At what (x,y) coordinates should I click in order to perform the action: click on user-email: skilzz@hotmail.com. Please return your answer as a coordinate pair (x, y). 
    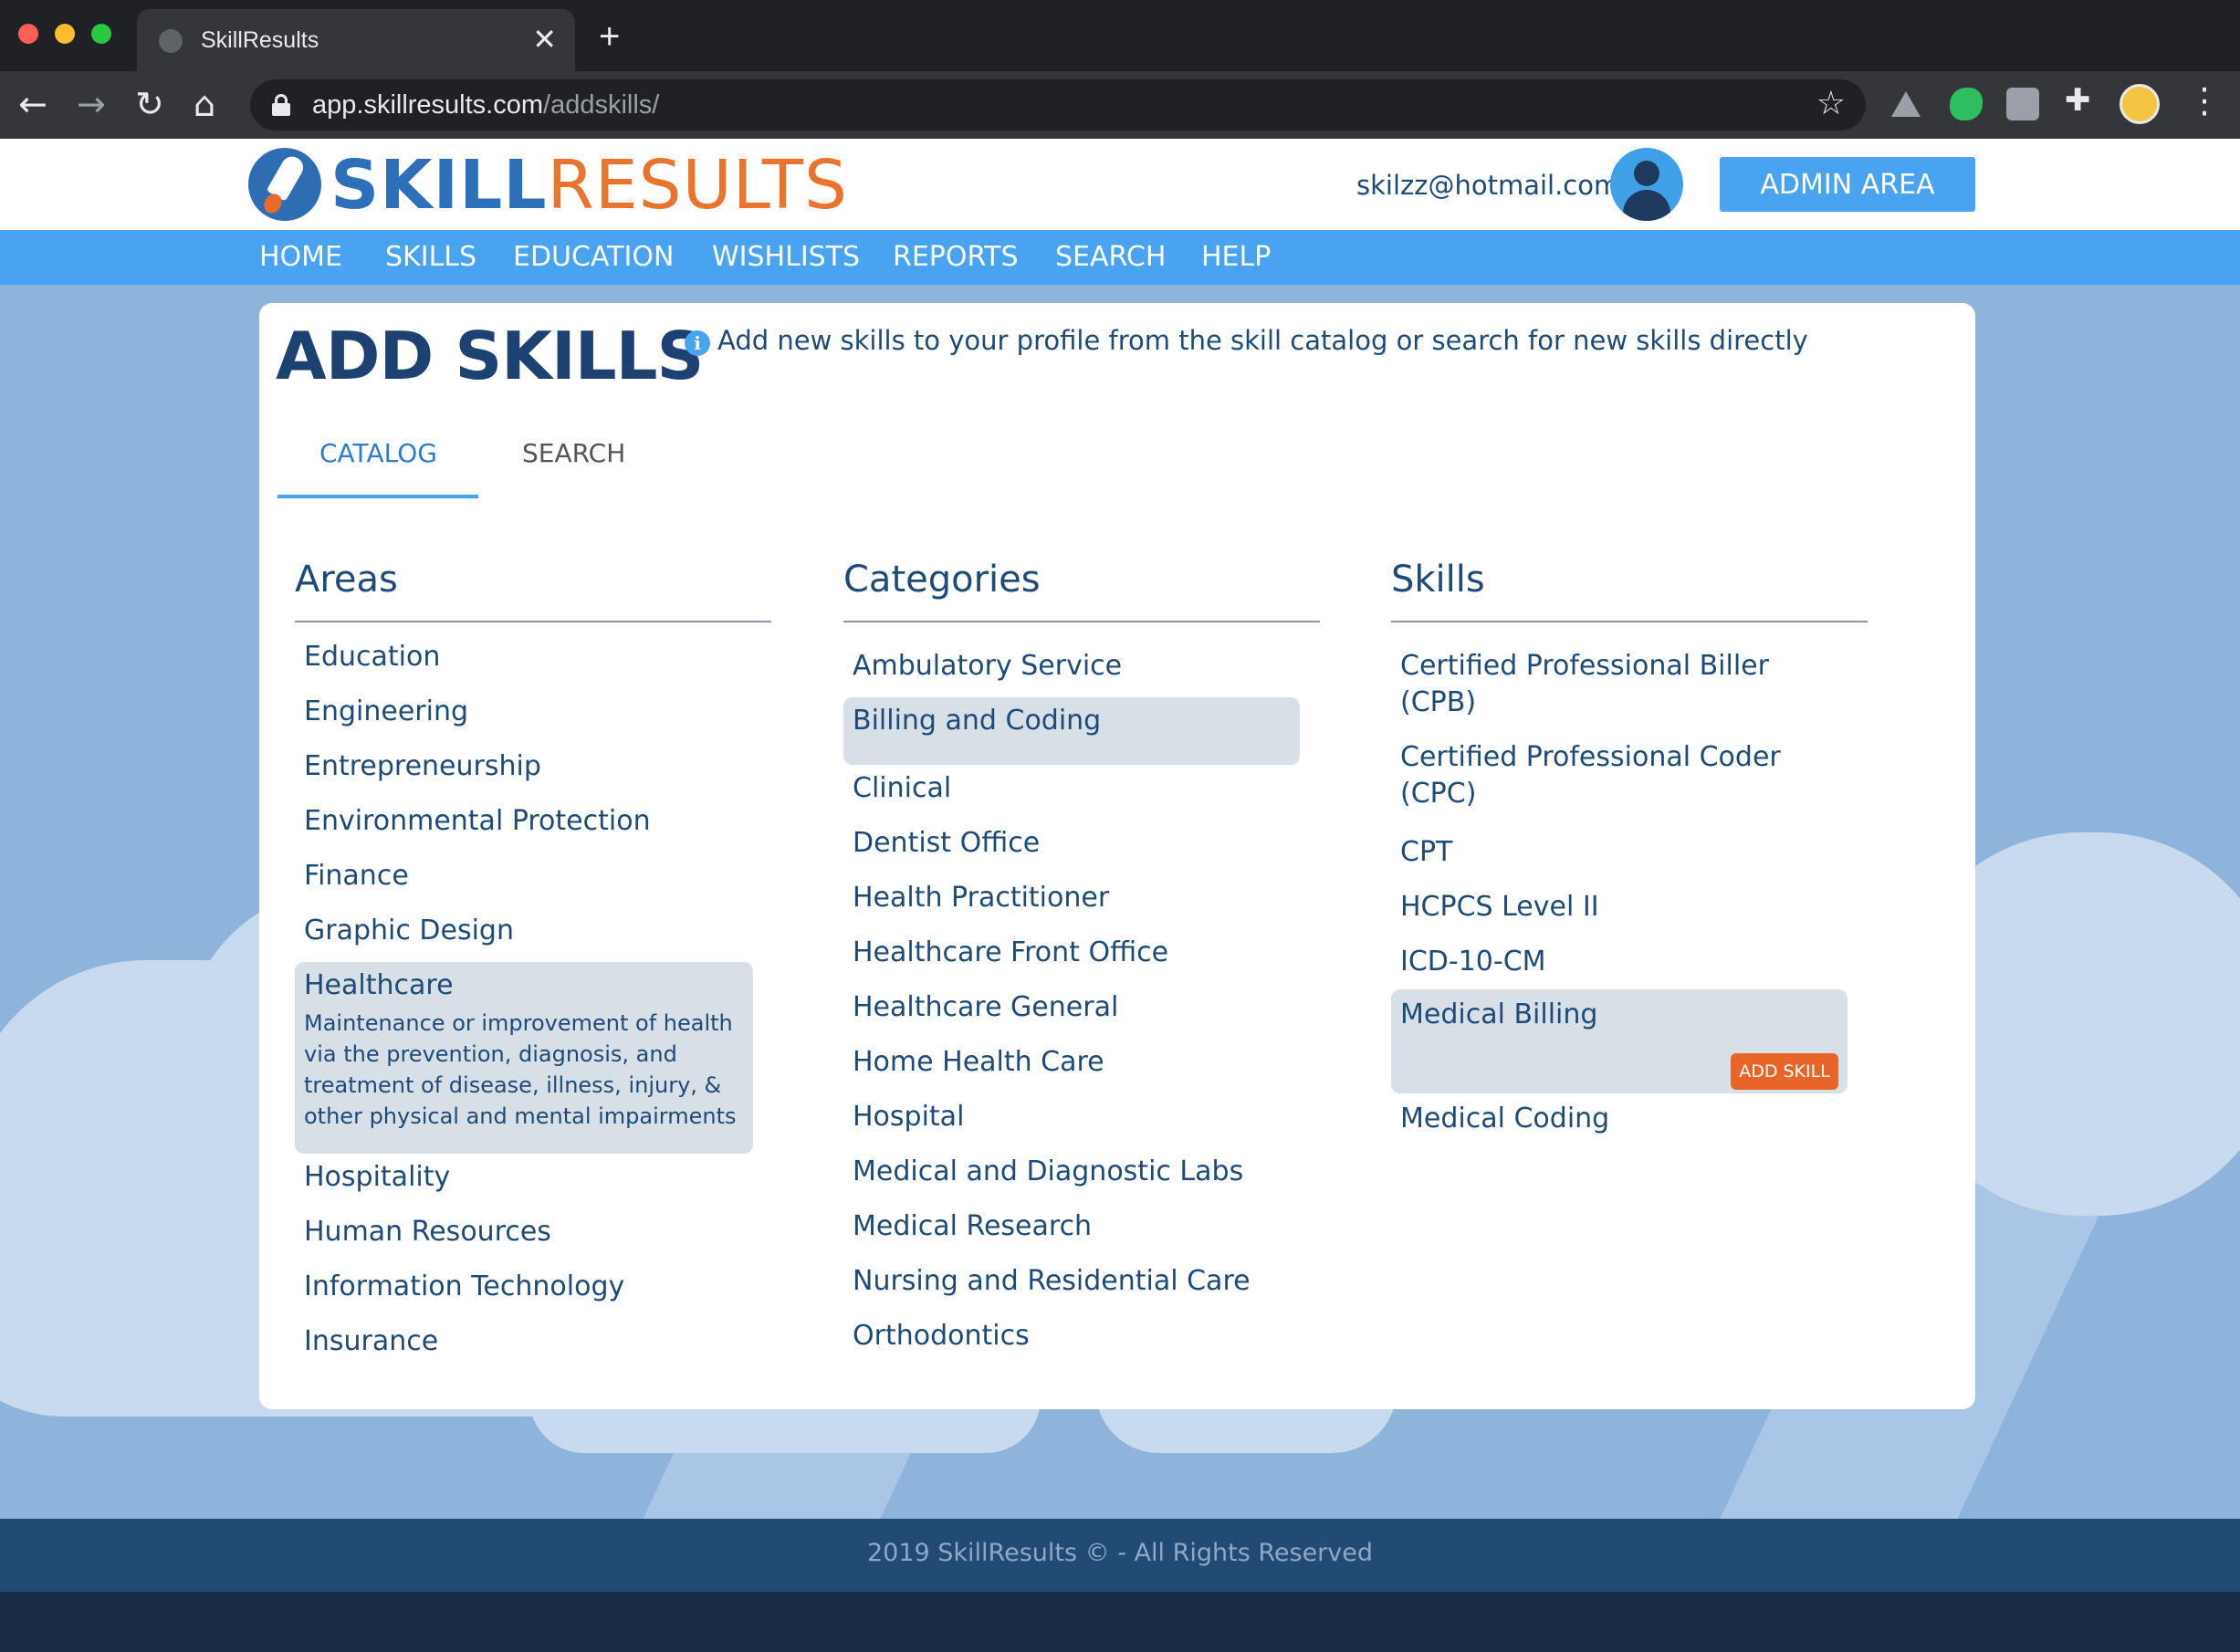
    Looking at the image, I should click on (1488, 185).